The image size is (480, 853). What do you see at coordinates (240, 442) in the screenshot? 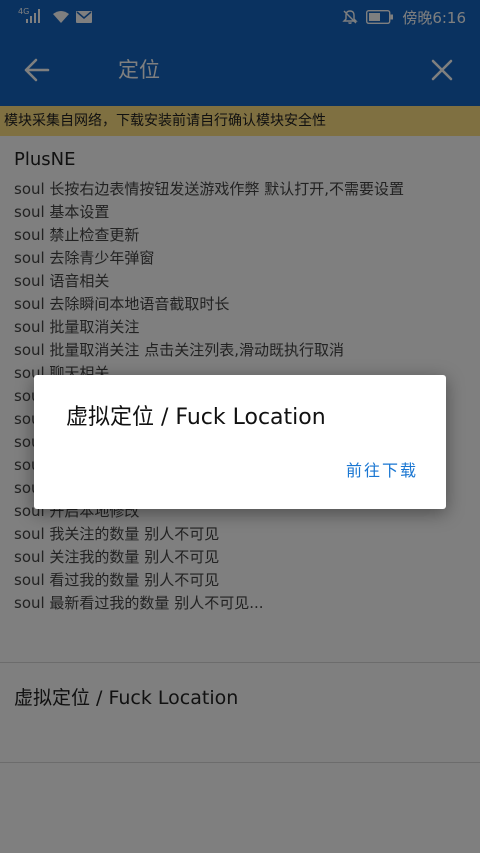
I see `download-dialog: 虚拟定位 / Fuck Location 前往下载` at bounding box center [240, 442].